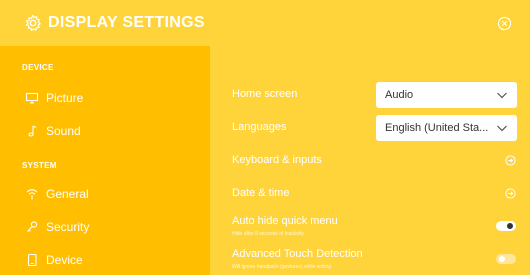 The height and width of the screenshot is (275, 530). Describe the element at coordinates (265, 94) in the screenshot. I see `setting-label: Home screen` at that location.